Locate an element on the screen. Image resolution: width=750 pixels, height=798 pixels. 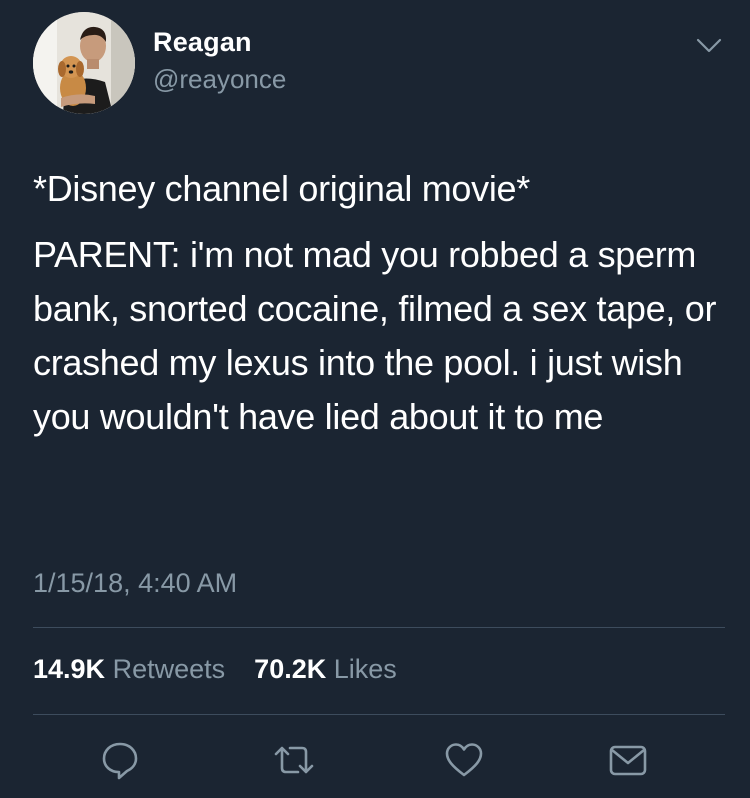
chevron-down-icon is located at coordinates (709, 46).